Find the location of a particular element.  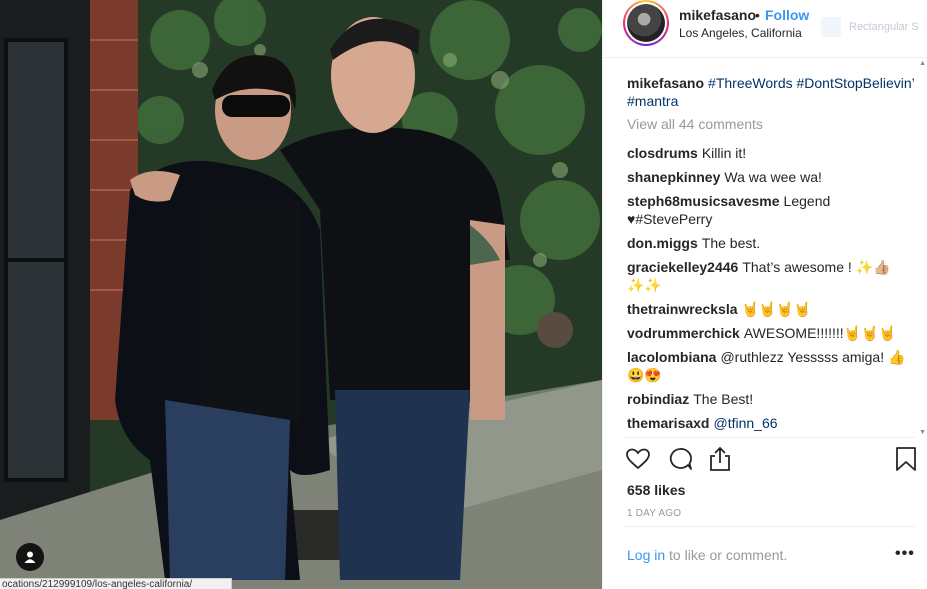

save-button is located at coordinates (907, 460).